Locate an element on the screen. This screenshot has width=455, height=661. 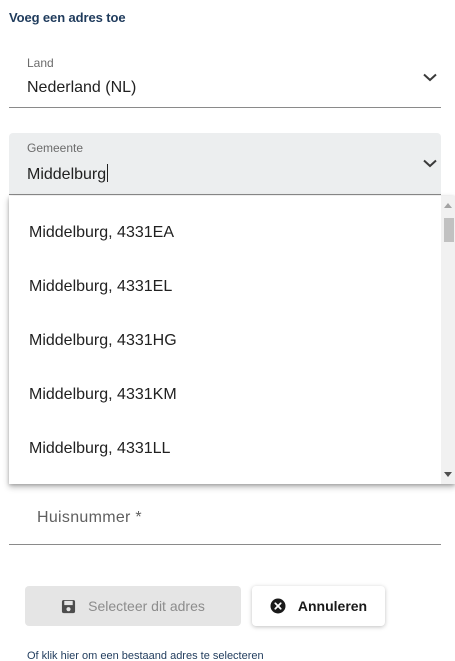
close-circle-icon is located at coordinates (278, 606).